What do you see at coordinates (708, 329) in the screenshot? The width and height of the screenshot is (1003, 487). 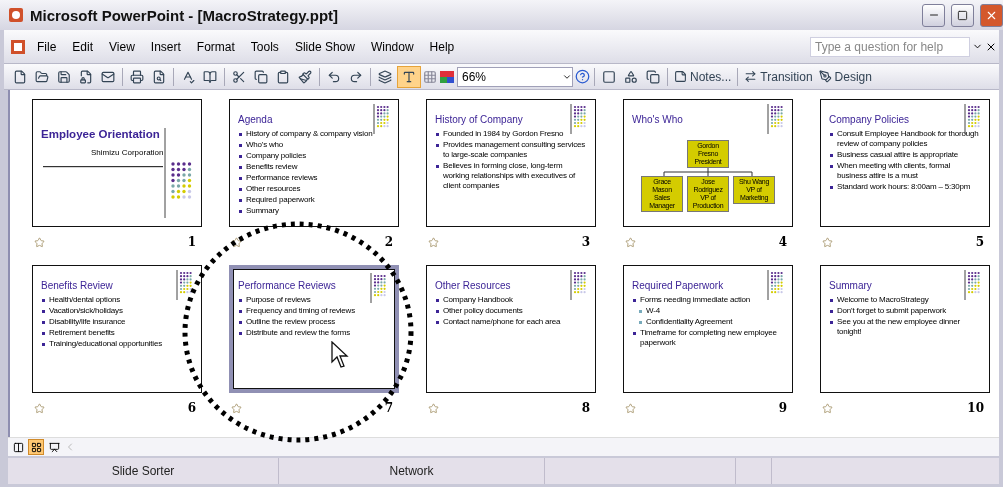 I see `slide-thumbnail: Required Paperwork Forms needing immediate action W-4 Confidentiality Agreement Timeframe for completing new employee paperwork` at bounding box center [708, 329].